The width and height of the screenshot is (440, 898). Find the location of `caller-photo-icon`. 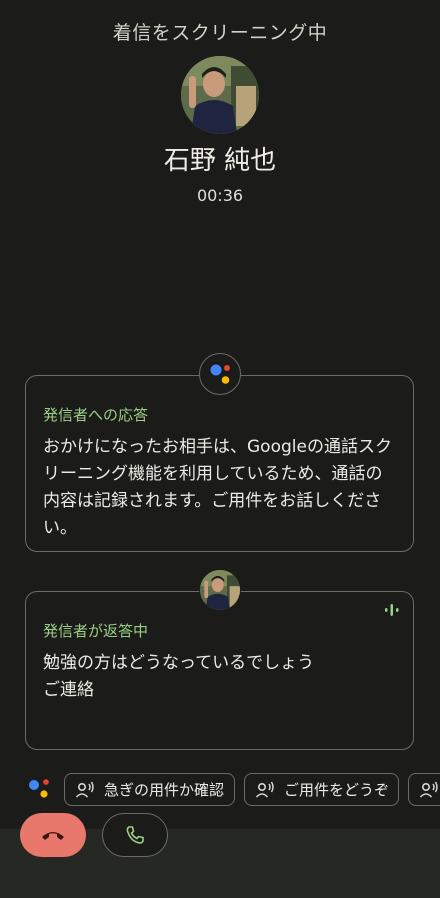

caller-photo-icon is located at coordinates (220, 95).